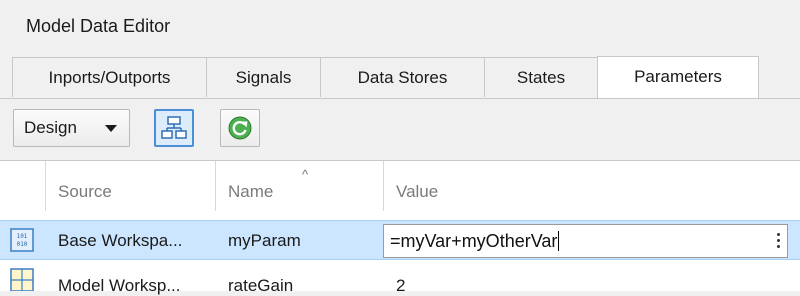 The width and height of the screenshot is (800, 296). I want to click on svg-text: 101, so click(22, 236).